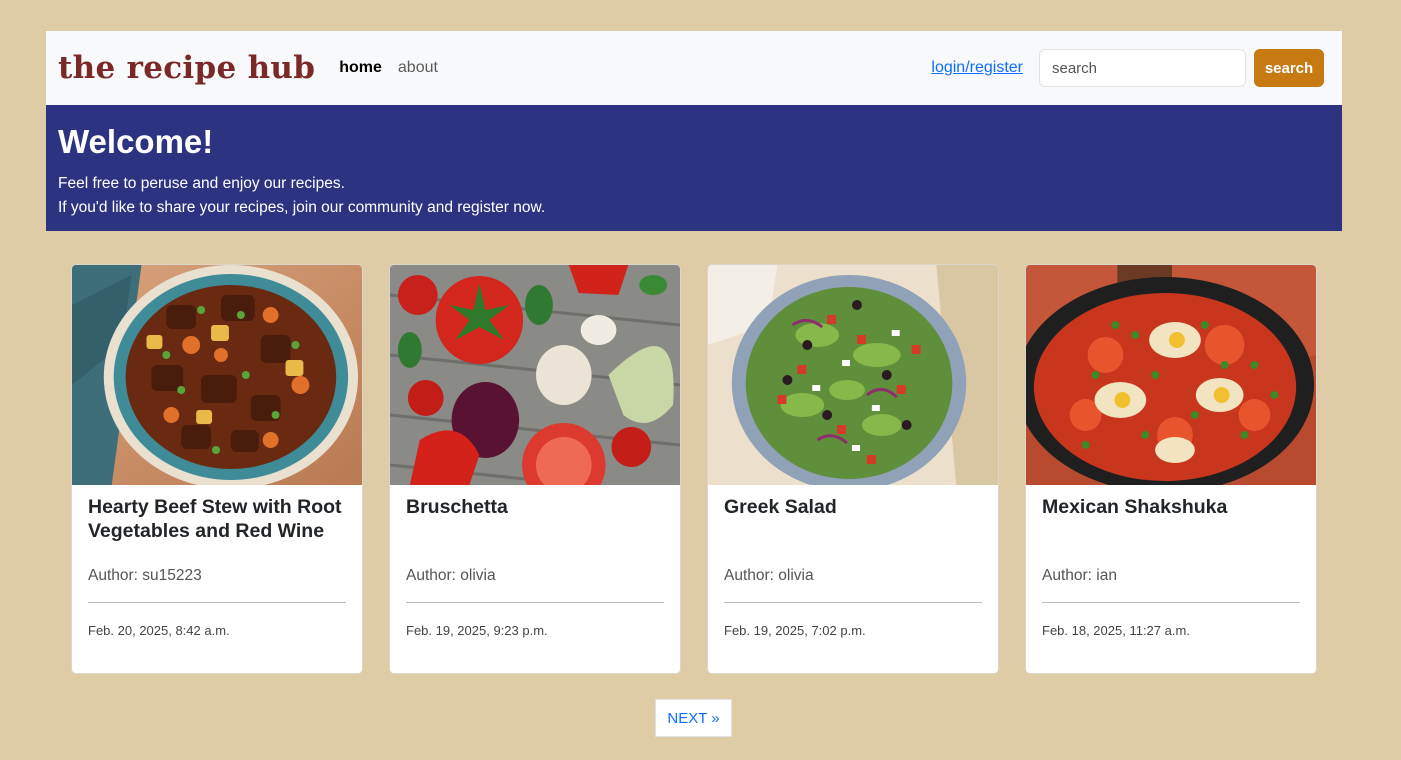 The width and height of the screenshot is (1401, 760). Describe the element at coordinates (145, 575) in the screenshot. I see `recipe-author: Author: su15223` at that location.